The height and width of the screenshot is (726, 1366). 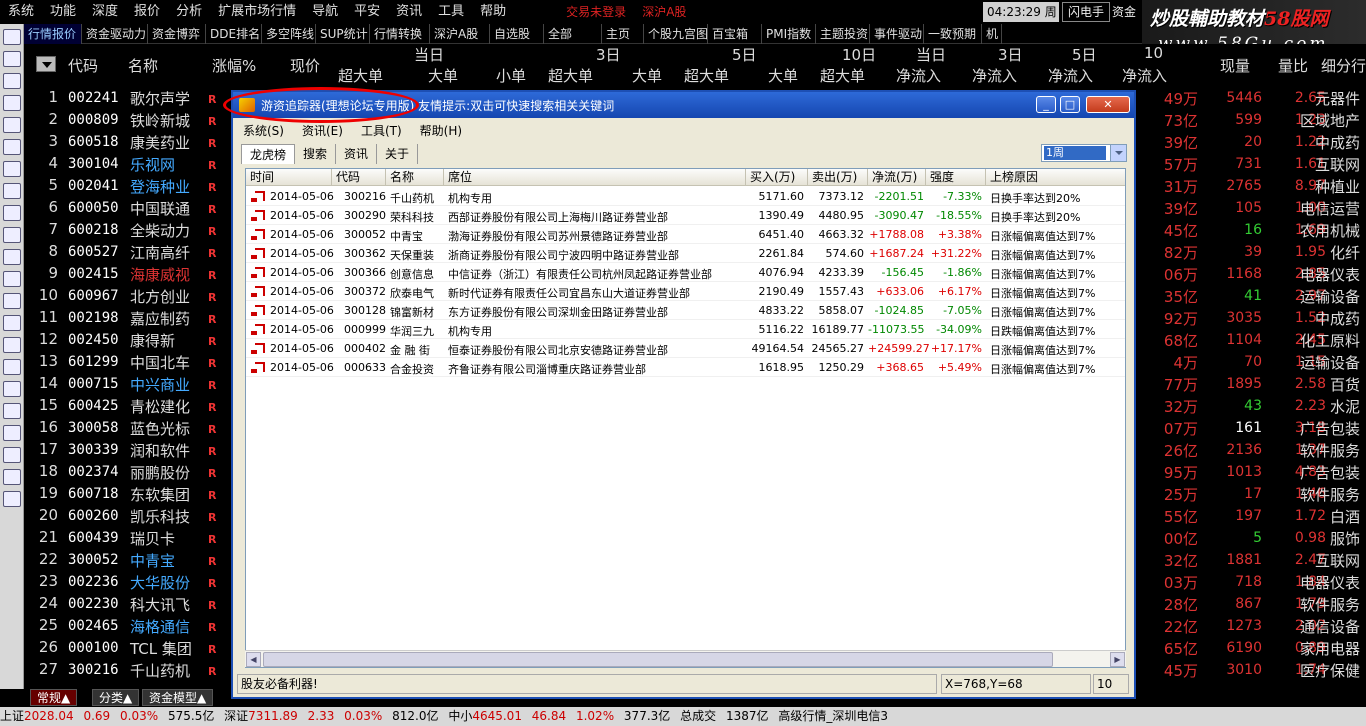 I want to click on toolbar-tab-5: SUP统计, so click(x=343, y=34).